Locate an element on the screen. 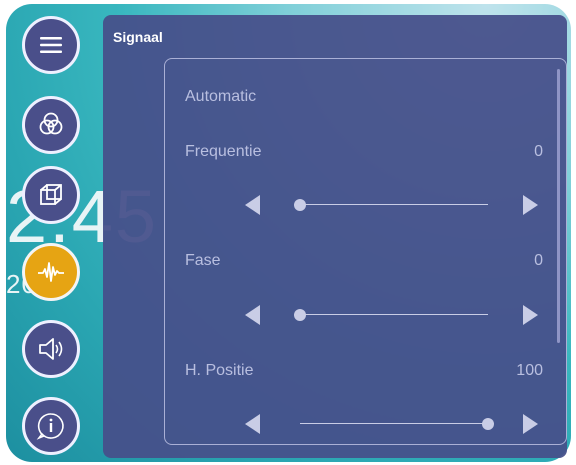  speaker-icon is located at coordinates (51, 349).